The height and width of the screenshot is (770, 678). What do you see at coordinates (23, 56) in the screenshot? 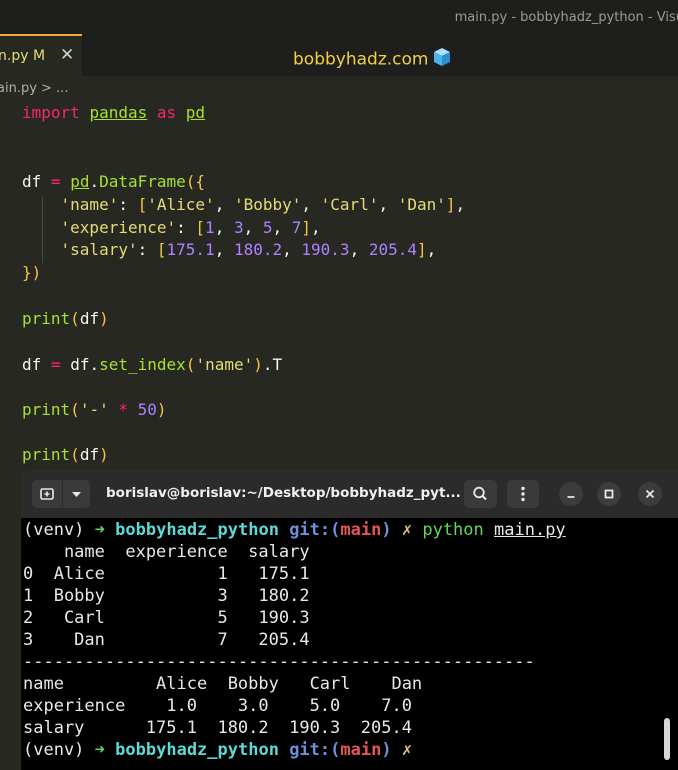
I see `tab-label: n.py M` at bounding box center [23, 56].